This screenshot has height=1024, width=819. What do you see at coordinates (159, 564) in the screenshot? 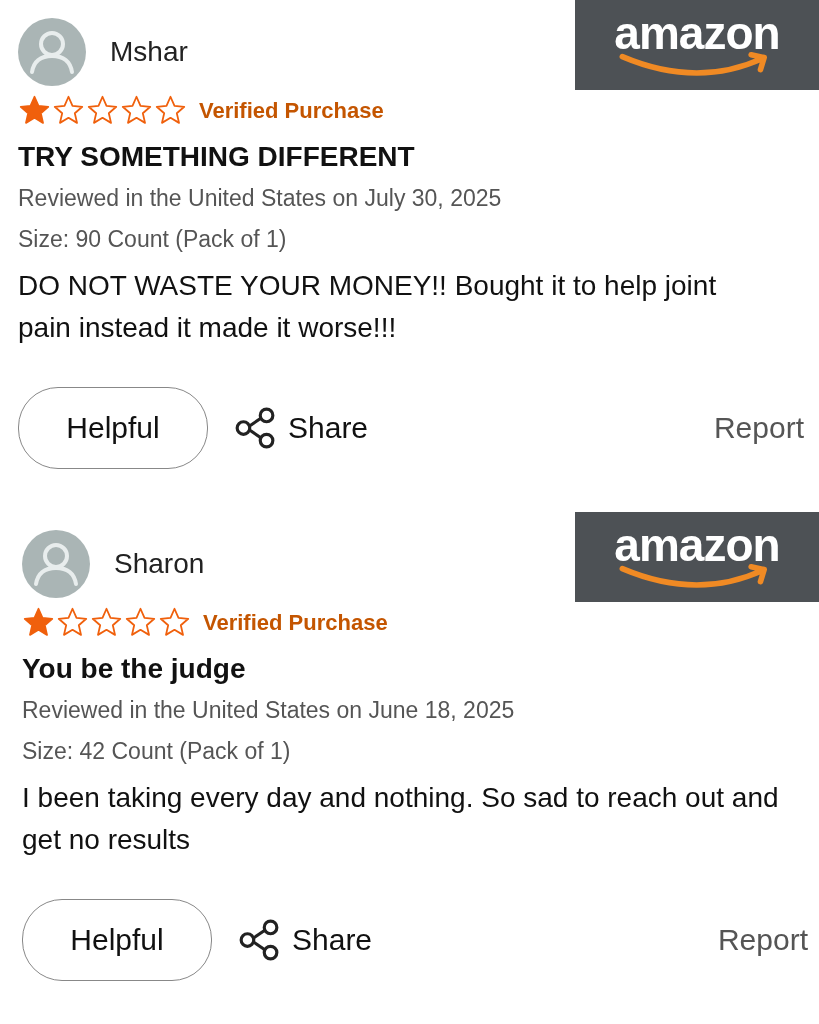
I see `reviewer-name: Sharon` at bounding box center [159, 564].